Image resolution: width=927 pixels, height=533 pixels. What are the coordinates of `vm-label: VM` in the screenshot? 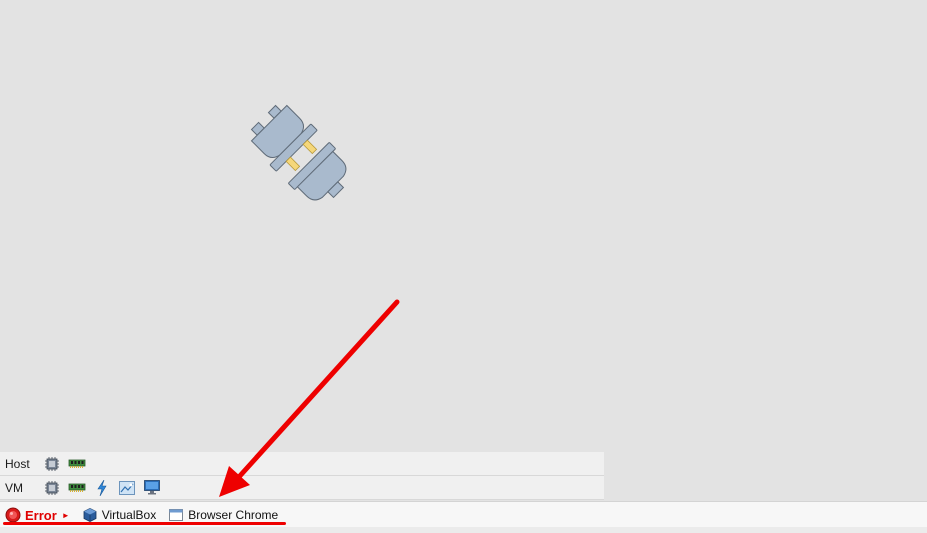 It's located at (14, 487).